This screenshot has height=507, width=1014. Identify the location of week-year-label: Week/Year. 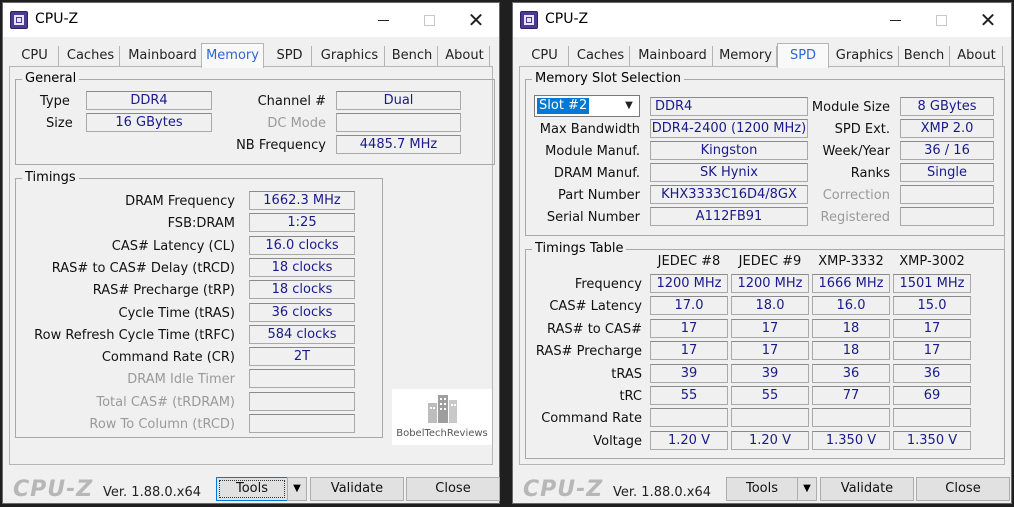
(856, 151).